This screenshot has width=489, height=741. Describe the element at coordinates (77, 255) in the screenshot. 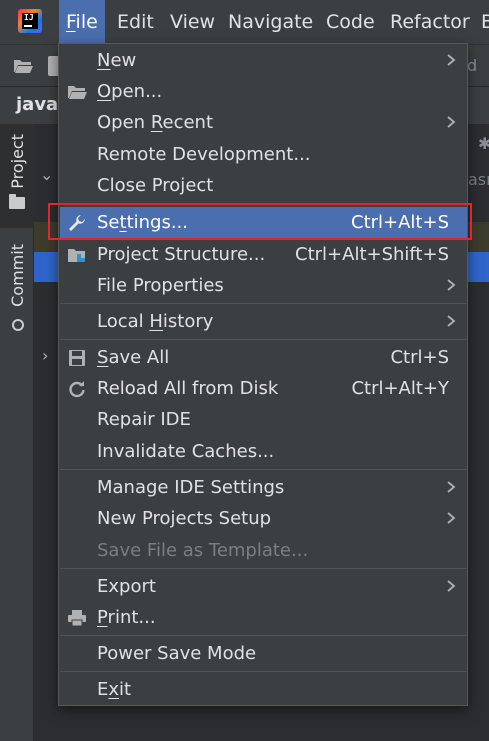

I see `project-structure-icon` at that location.